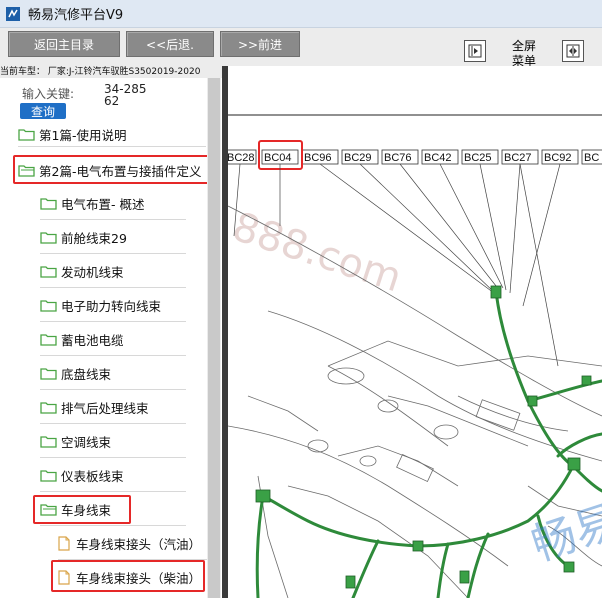  Describe the element at coordinates (591, 158) in the screenshot. I see `connector-label: BC` at that location.